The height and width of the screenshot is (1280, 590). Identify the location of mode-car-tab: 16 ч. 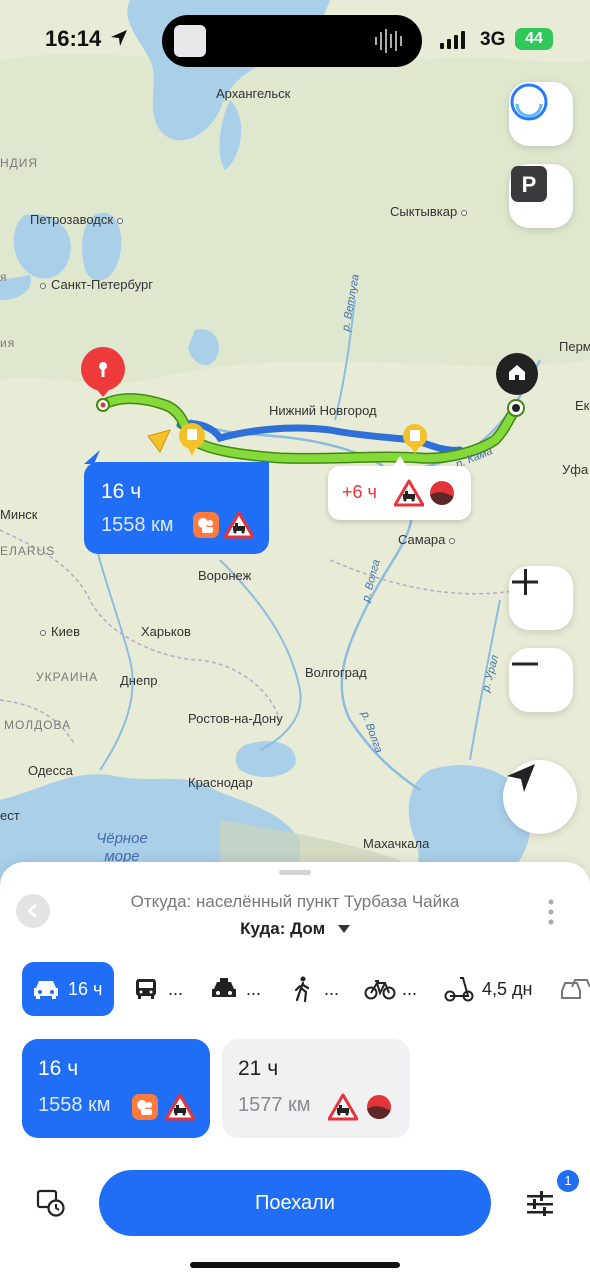
(68, 989).